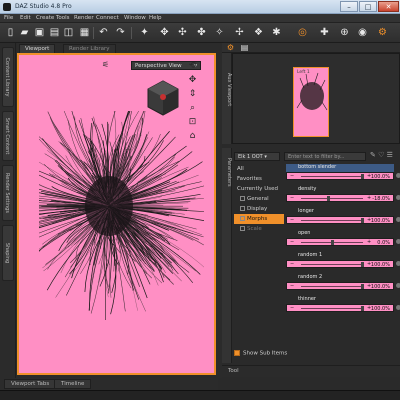 The image size is (400, 400). What do you see at coordinates (259, 189) in the screenshot?
I see `category-currently-used: Currently Used` at bounding box center [259, 189].